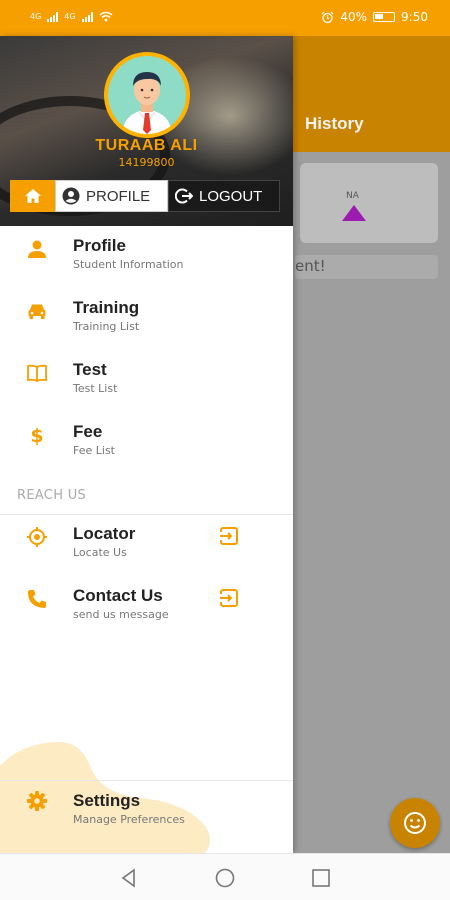 This screenshot has width=450, height=900. I want to click on profile-button: PROFILE, so click(111, 196).